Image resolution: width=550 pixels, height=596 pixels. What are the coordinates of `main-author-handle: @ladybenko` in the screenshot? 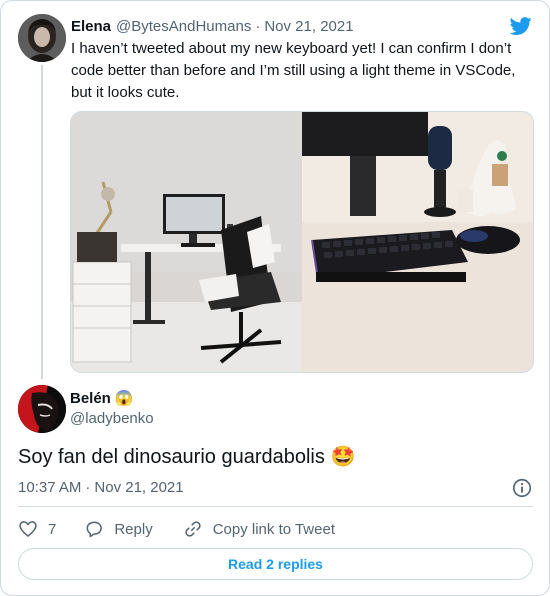 It's located at (112, 418).